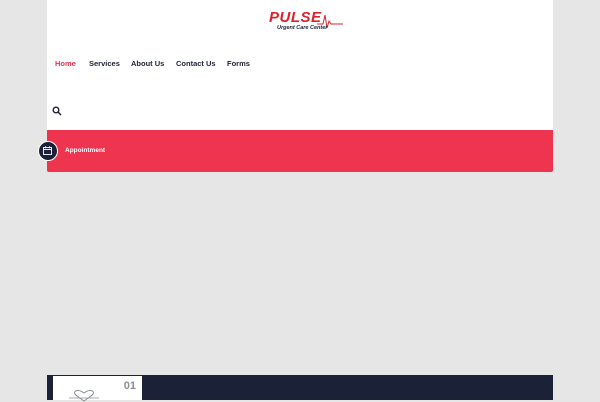 The width and height of the screenshot is (600, 402). Describe the element at coordinates (85, 151) in the screenshot. I see `appointment-link: Appointment` at that location.